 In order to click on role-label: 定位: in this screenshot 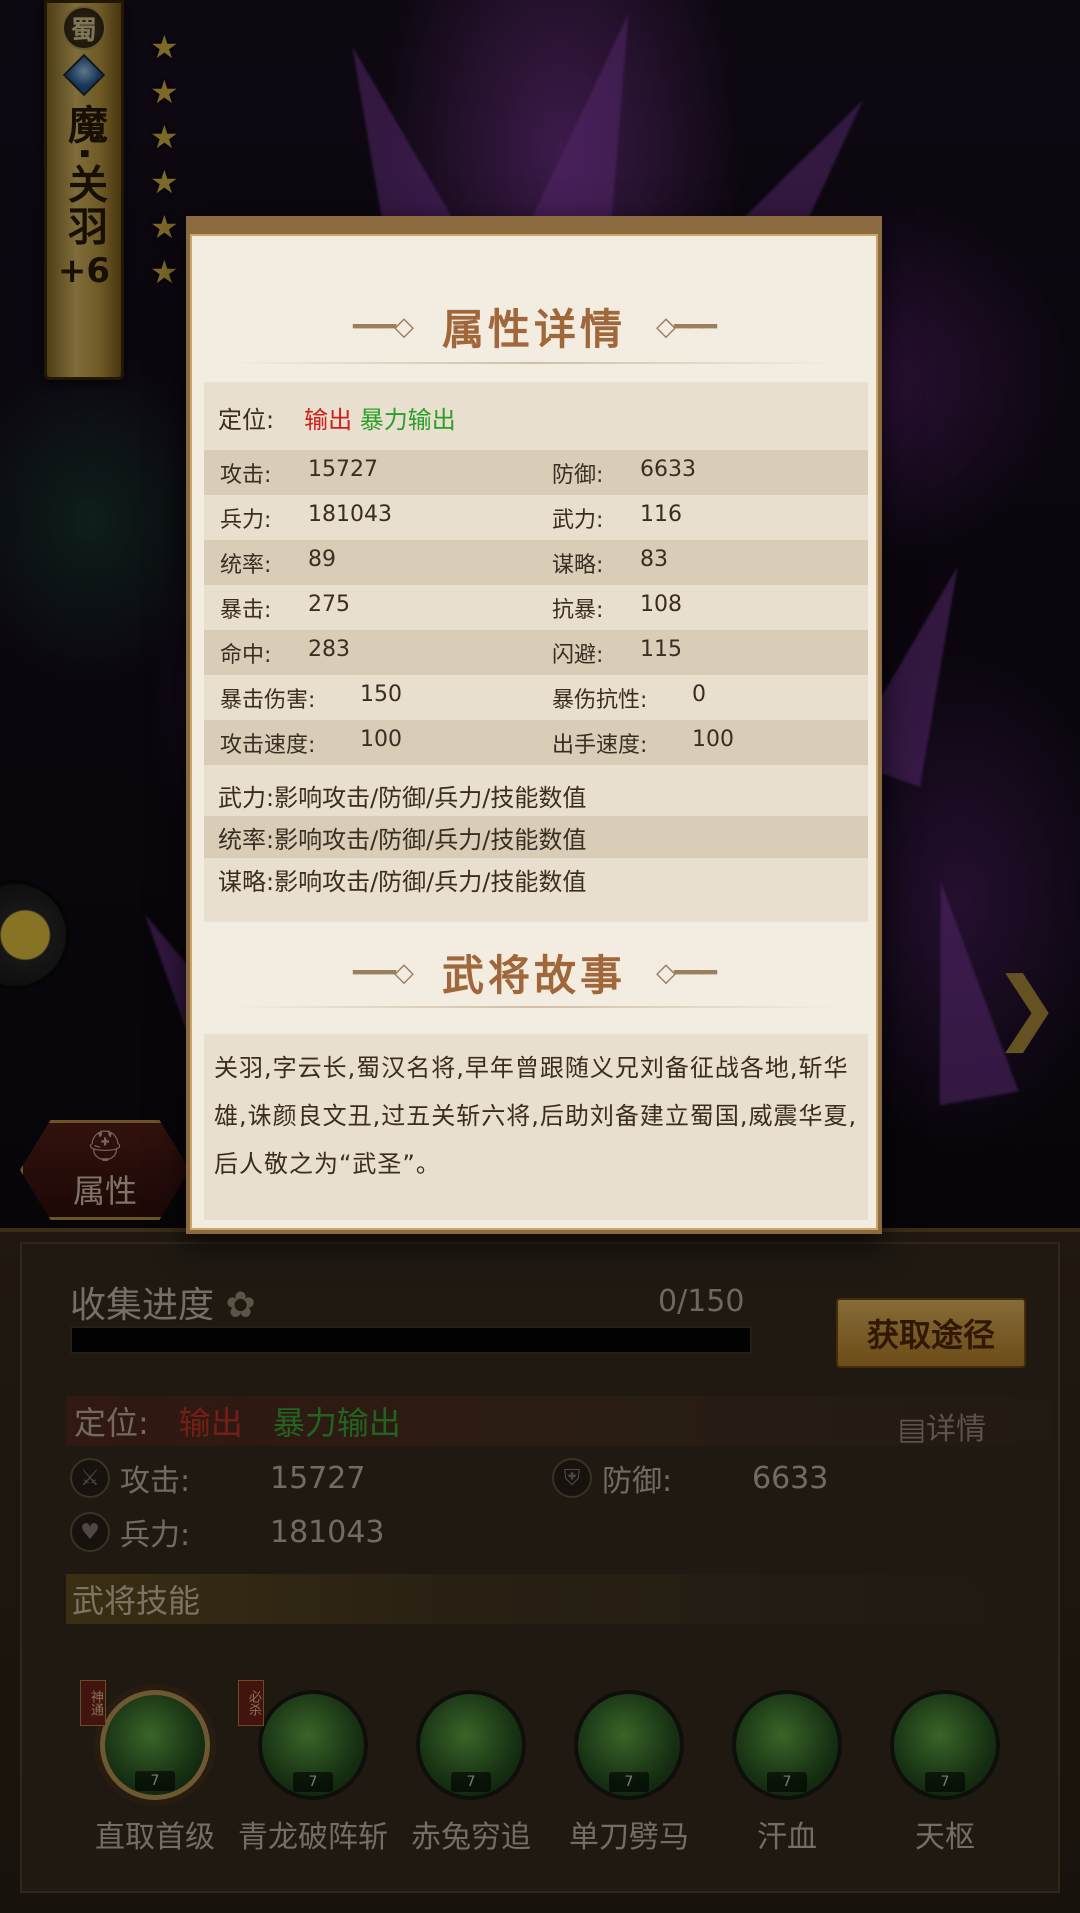, I will do `click(111, 1423)`.